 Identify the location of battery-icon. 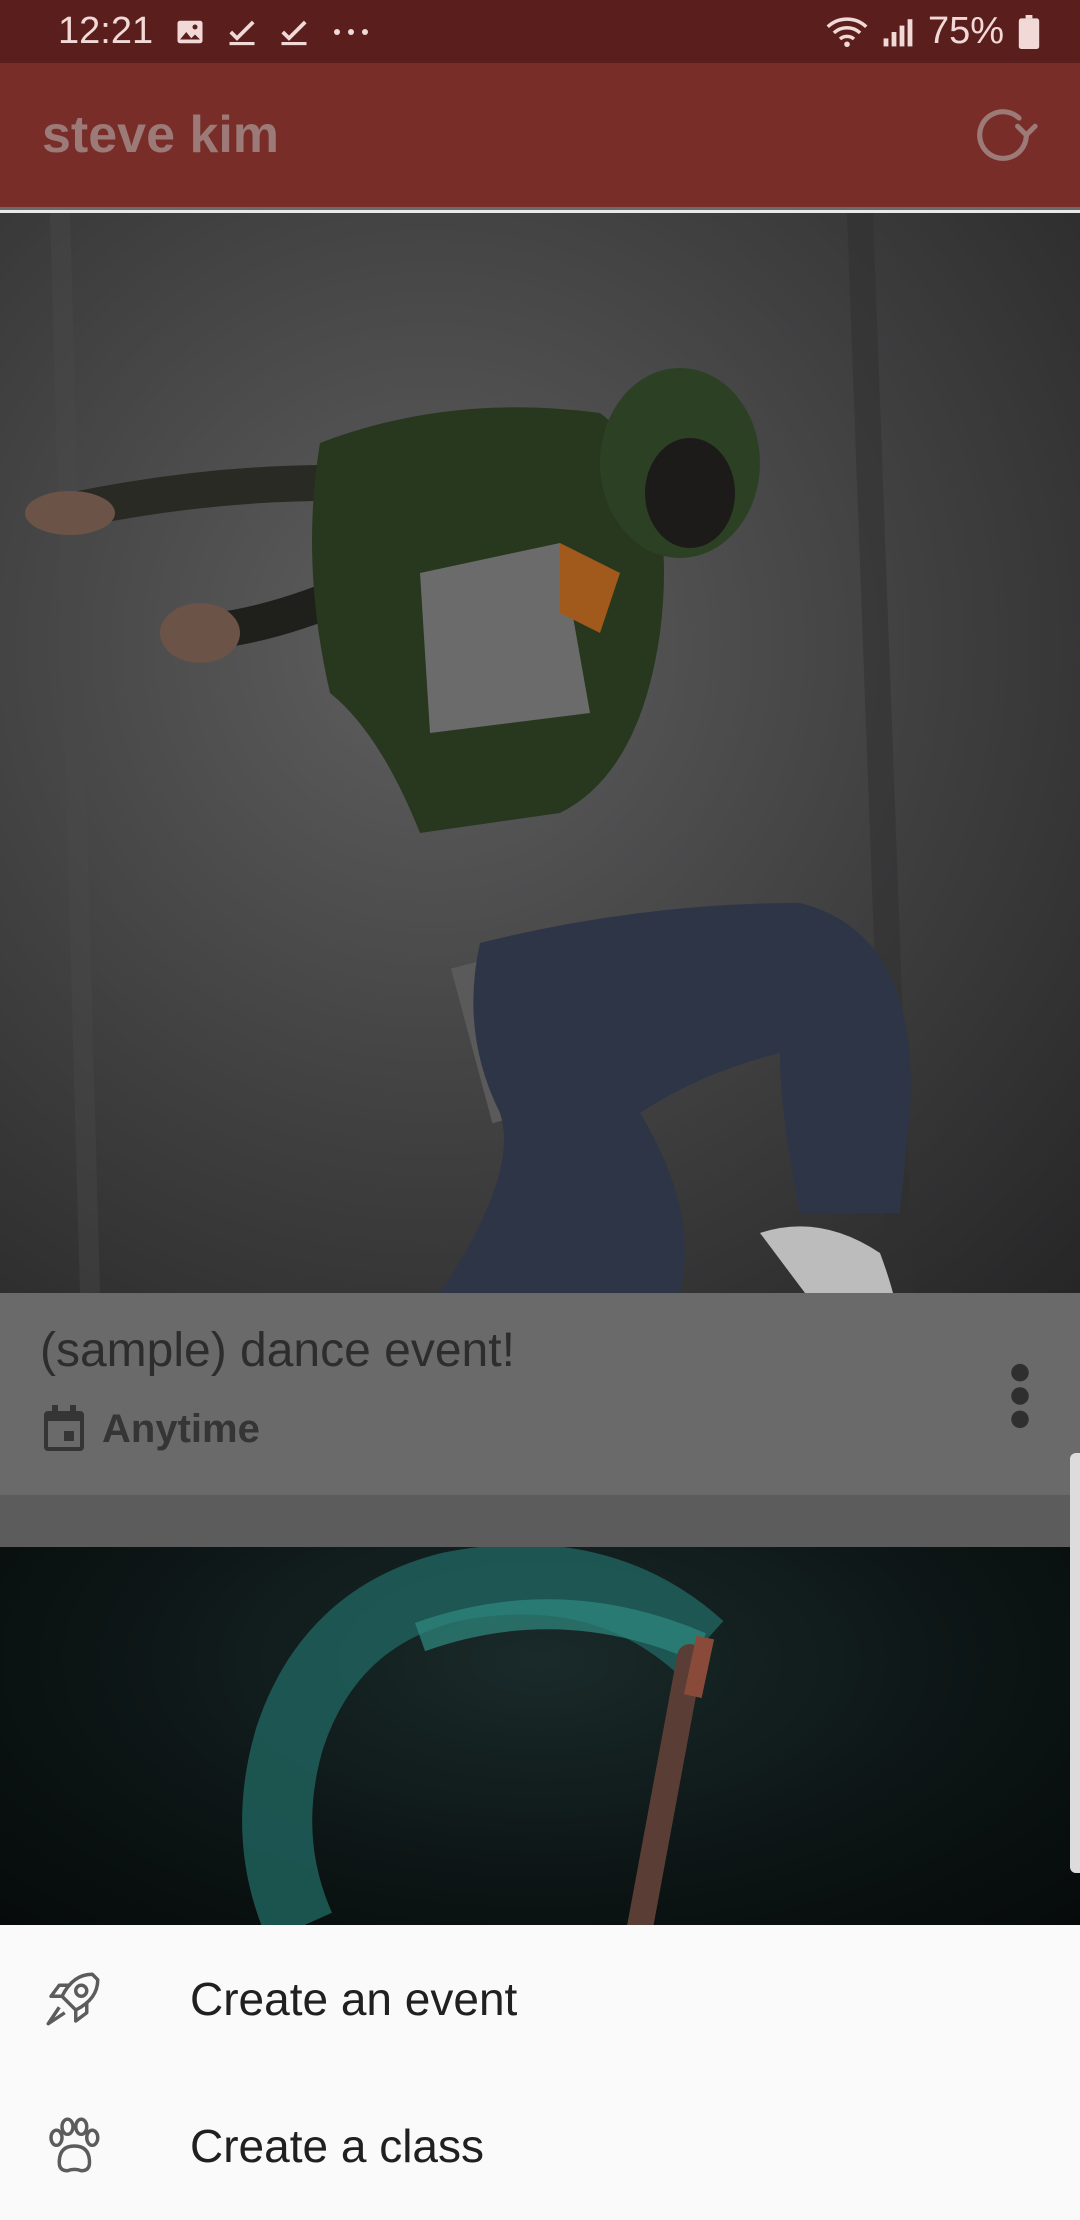
(1029, 31).